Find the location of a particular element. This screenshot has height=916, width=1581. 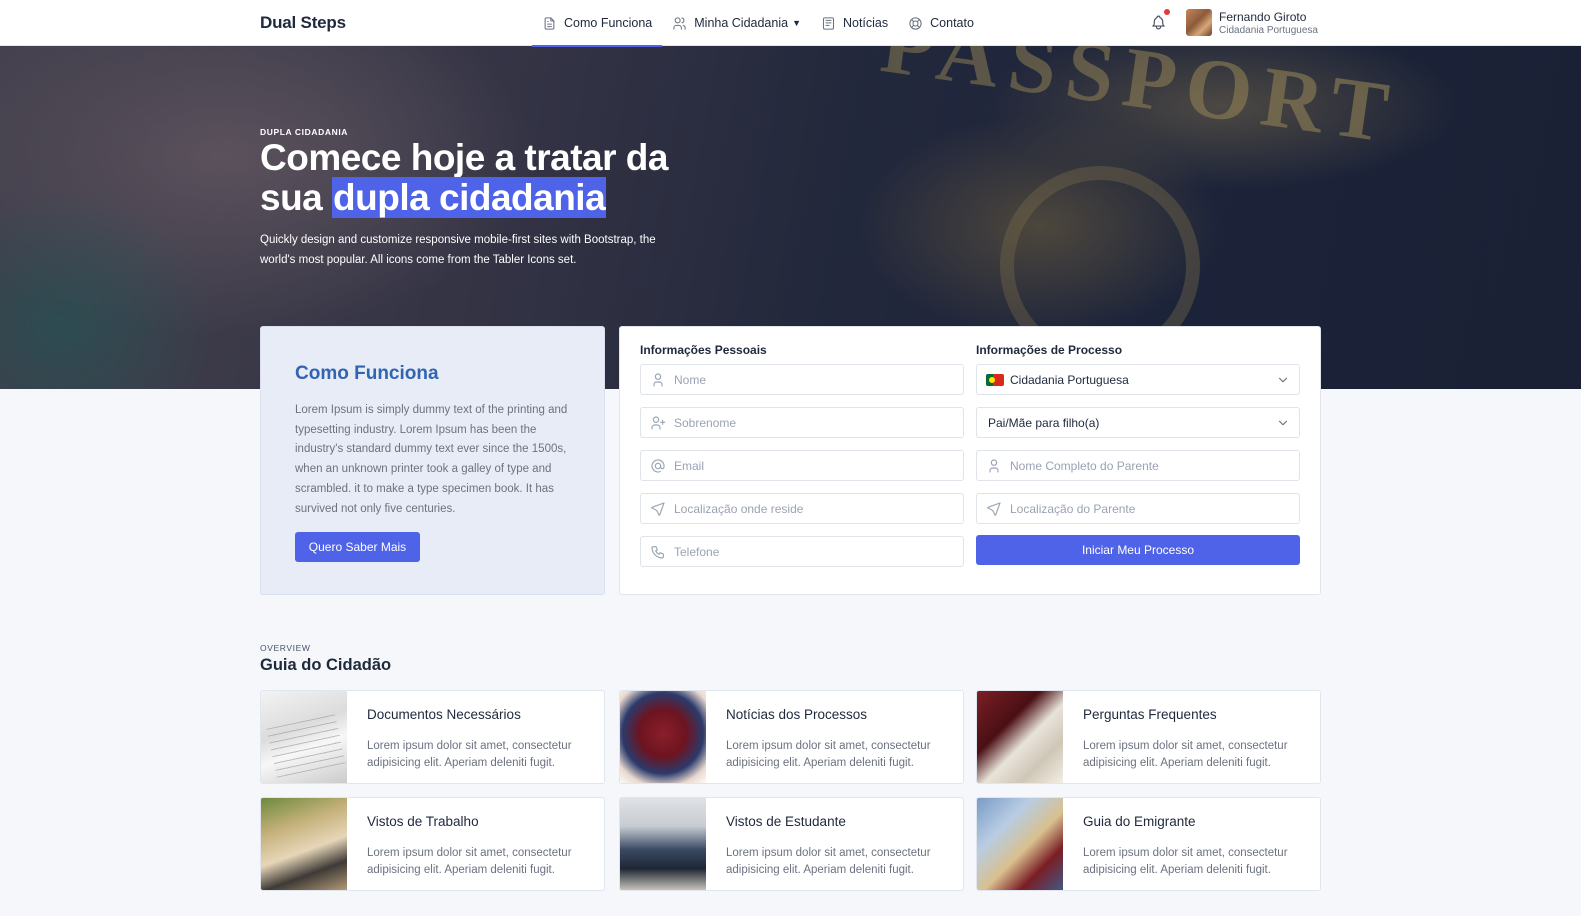

overview-title: Guia do Cidadão is located at coordinates (326, 665).